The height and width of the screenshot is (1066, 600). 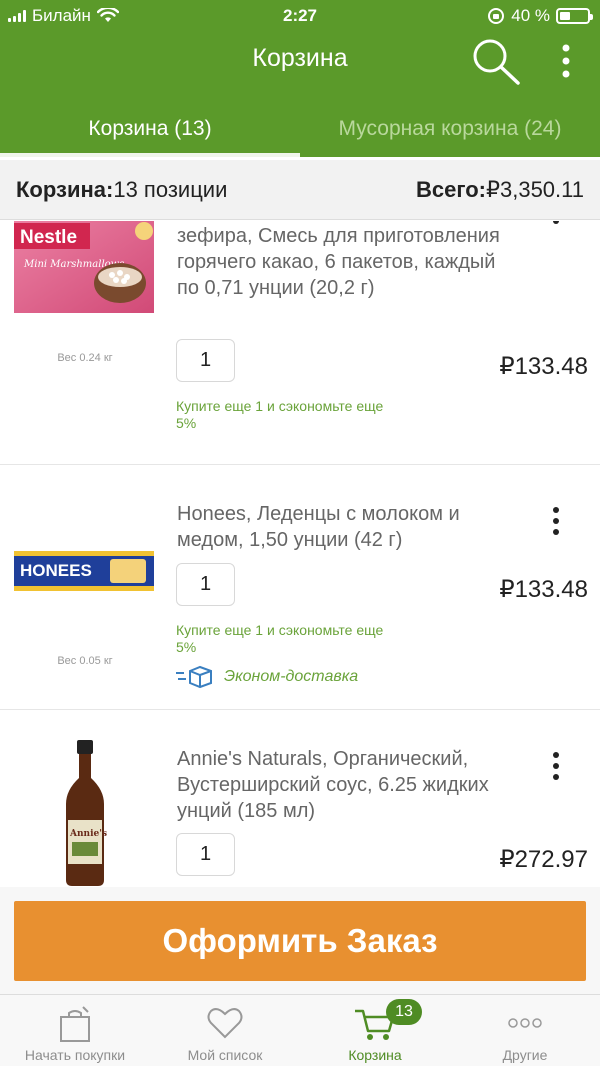 I want to click on checkout-button: Оформить Заказ, so click(x=300, y=941).